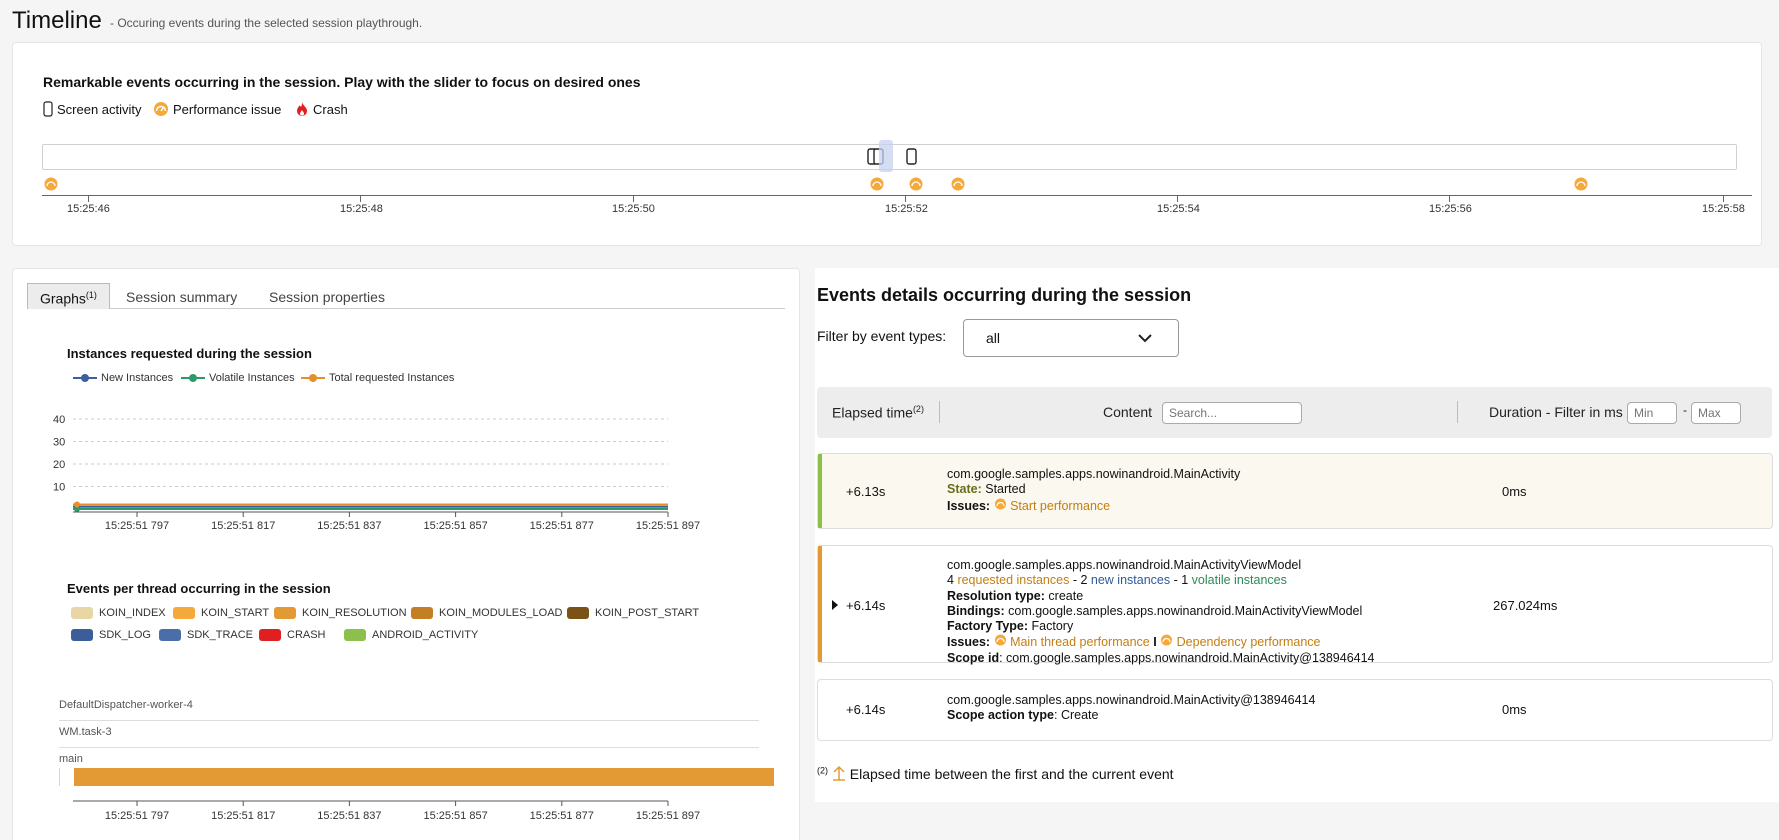 Image resolution: width=1779 pixels, height=840 pixels. What do you see at coordinates (1239, 580) in the screenshot?
I see `volatile-label: volatile instances` at bounding box center [1239, 580].